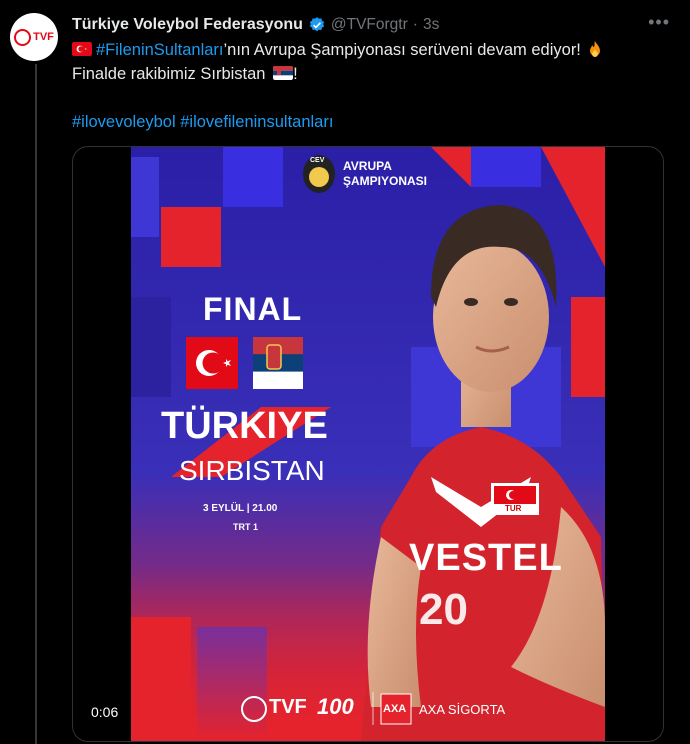  Describe the element at coordinates (160, 50) in the screenshot. I see `hashtag-filenin-sultanlari: #FileninSultanları` at that location.